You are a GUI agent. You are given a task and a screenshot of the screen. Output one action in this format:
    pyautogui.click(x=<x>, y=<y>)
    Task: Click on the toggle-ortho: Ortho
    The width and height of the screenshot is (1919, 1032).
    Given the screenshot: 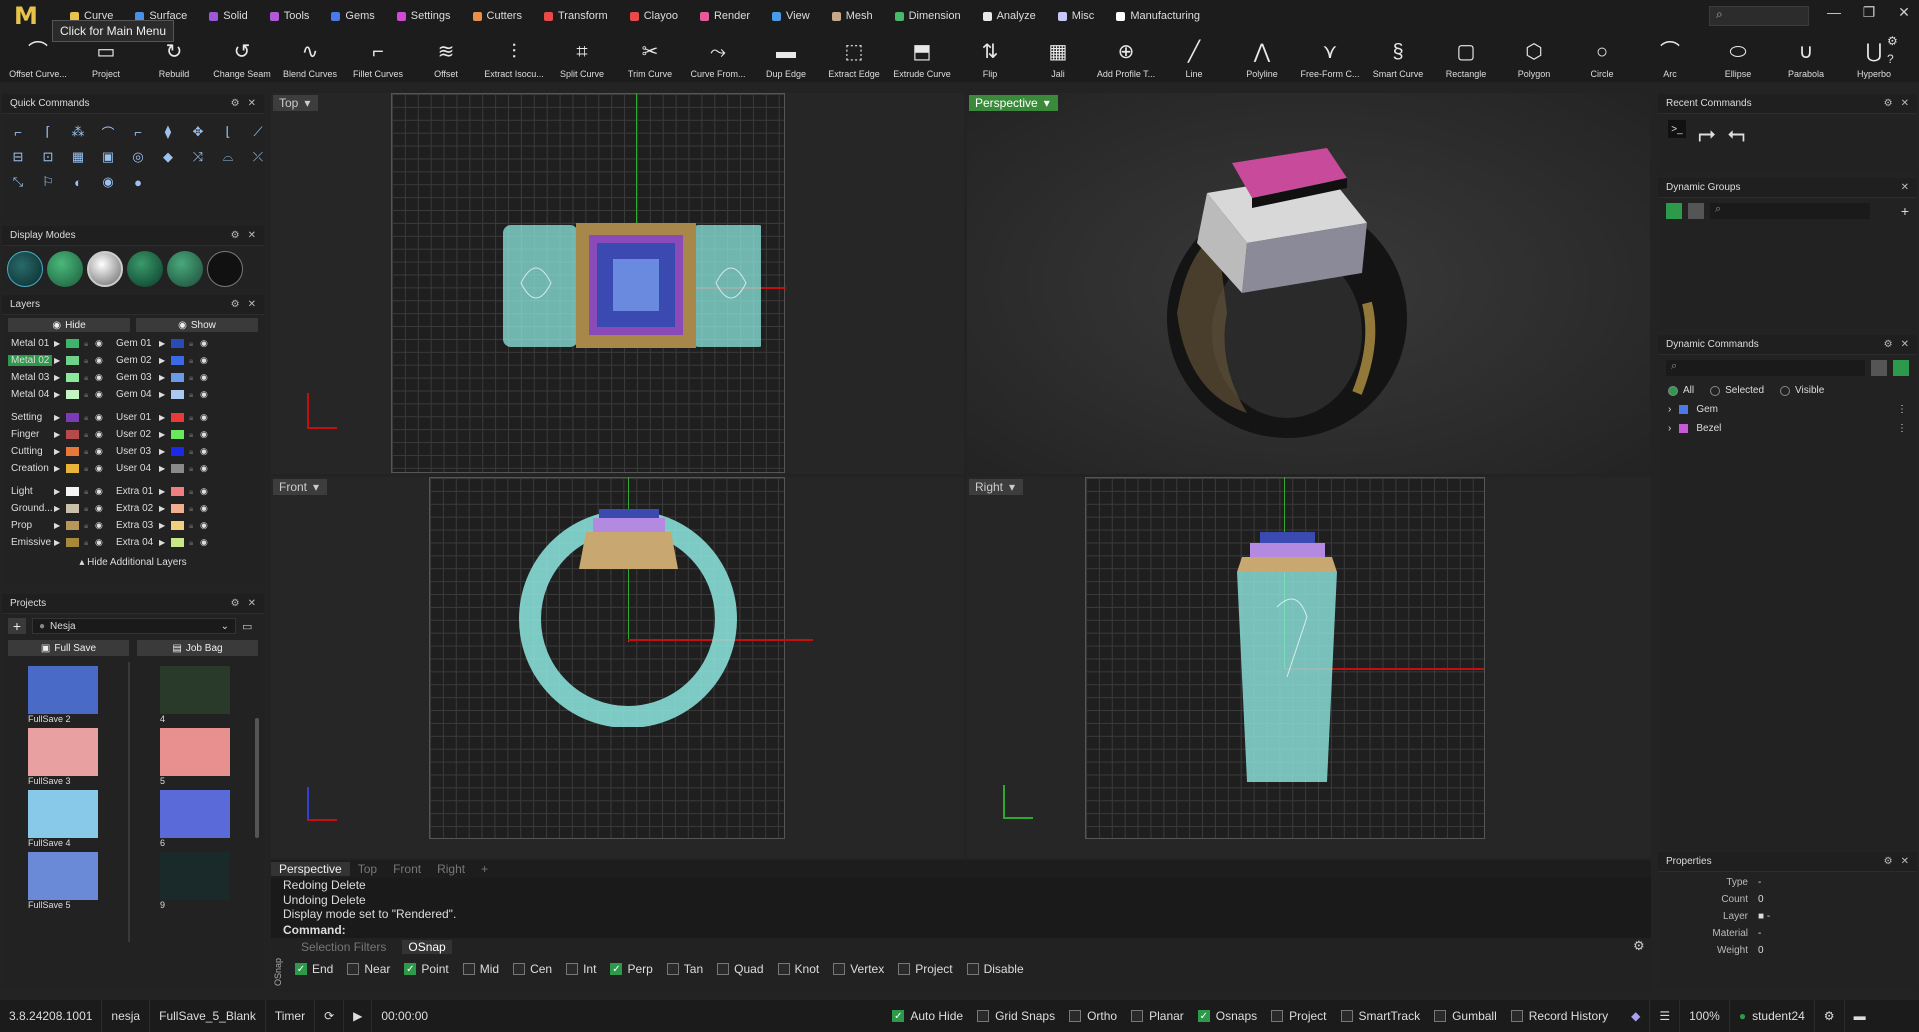 What is the action you would take?
    pyautogui.click(x=1093, y=1016)
    